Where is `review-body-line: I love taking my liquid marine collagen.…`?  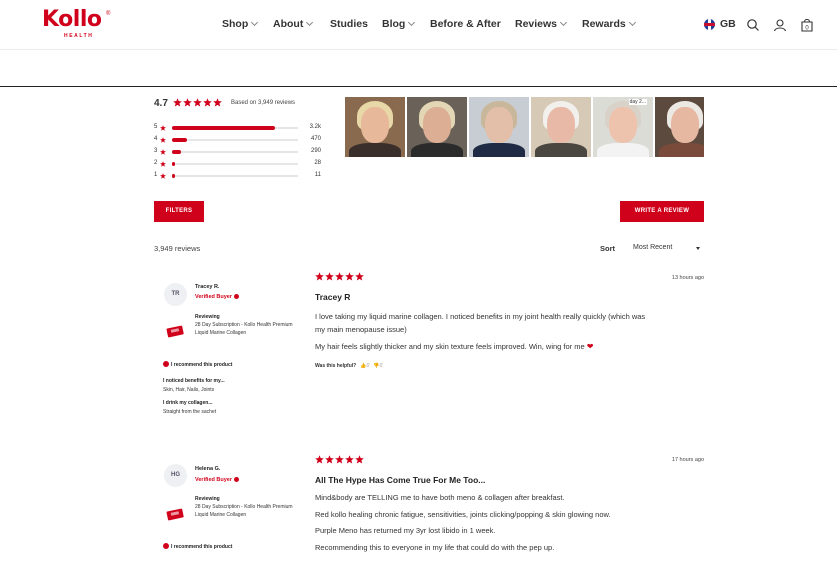 review-body-line: I love taking my liquid marine collagen.… is located at coordinates (480, 316).